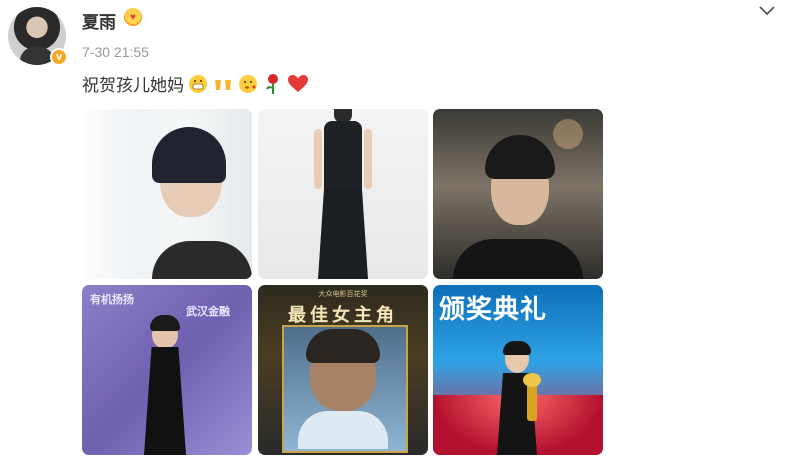 Image resolution: width=800 pixels, height=470 pixels. I want to click on username: 夏雨, so click(99, 20).